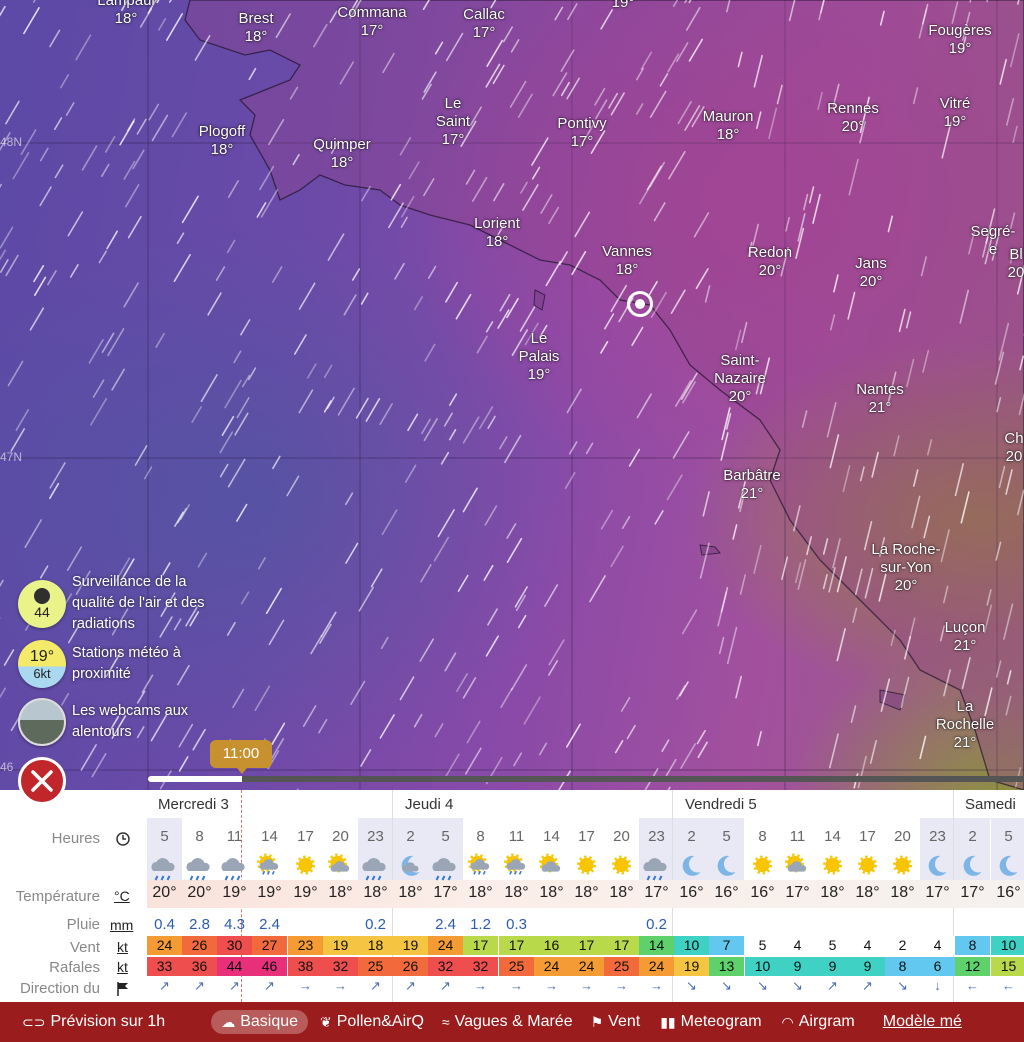 This screenshot has width=1024, height=1042. What do you see at coordinates (445, 924) in the screenshot?
I see `rain-cell: 2.4` at bounding box center [445, 924].